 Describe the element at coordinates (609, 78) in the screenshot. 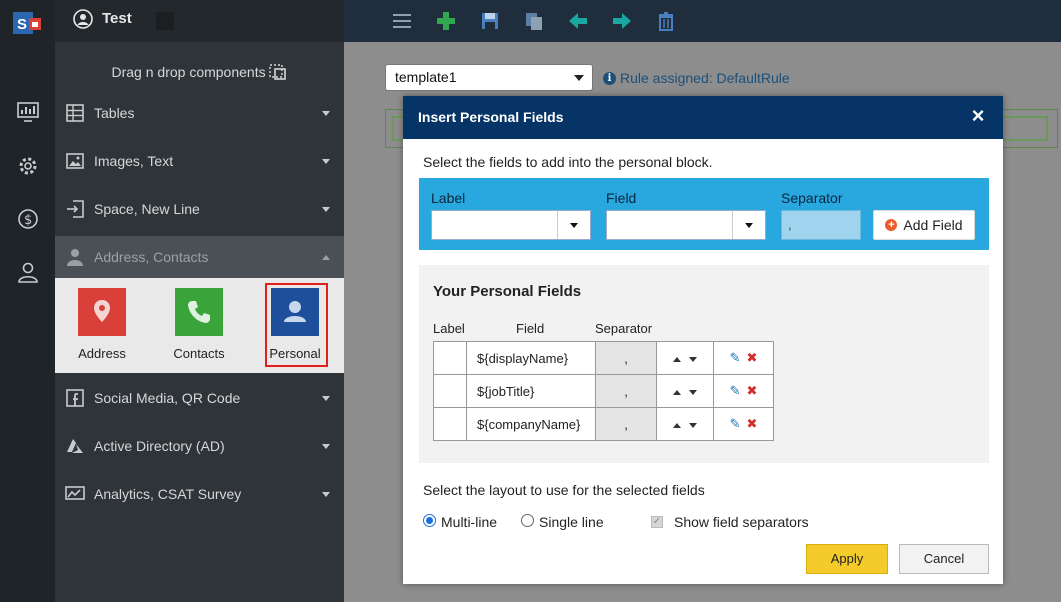

I see `info-icon: i` at that location.